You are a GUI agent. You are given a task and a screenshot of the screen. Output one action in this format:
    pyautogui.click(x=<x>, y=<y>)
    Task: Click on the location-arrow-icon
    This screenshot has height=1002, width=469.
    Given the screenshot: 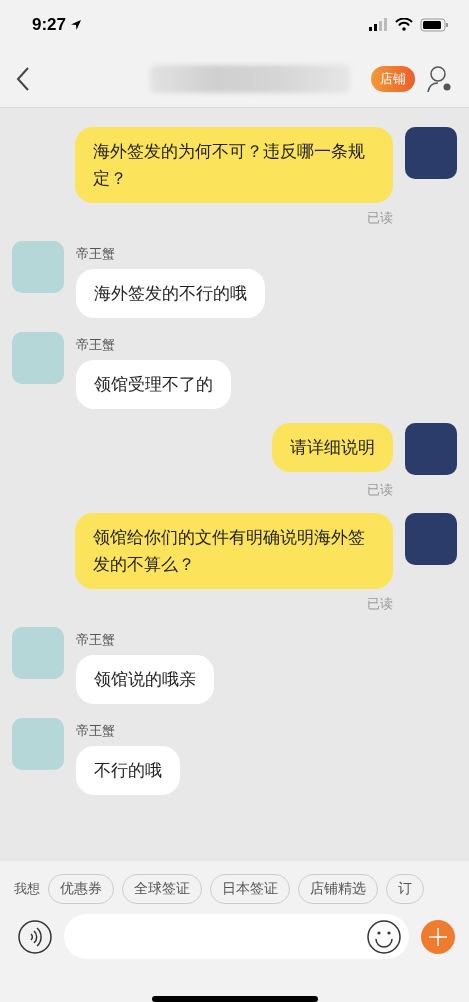 What is the action you would take?
    pyautogui.click(x=76, y=25)
    